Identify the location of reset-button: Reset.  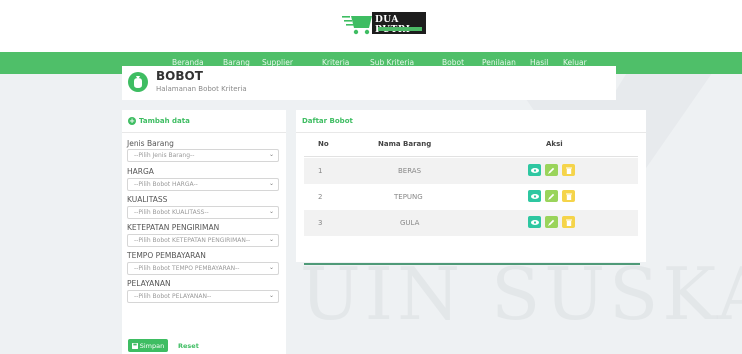
(188, 346).